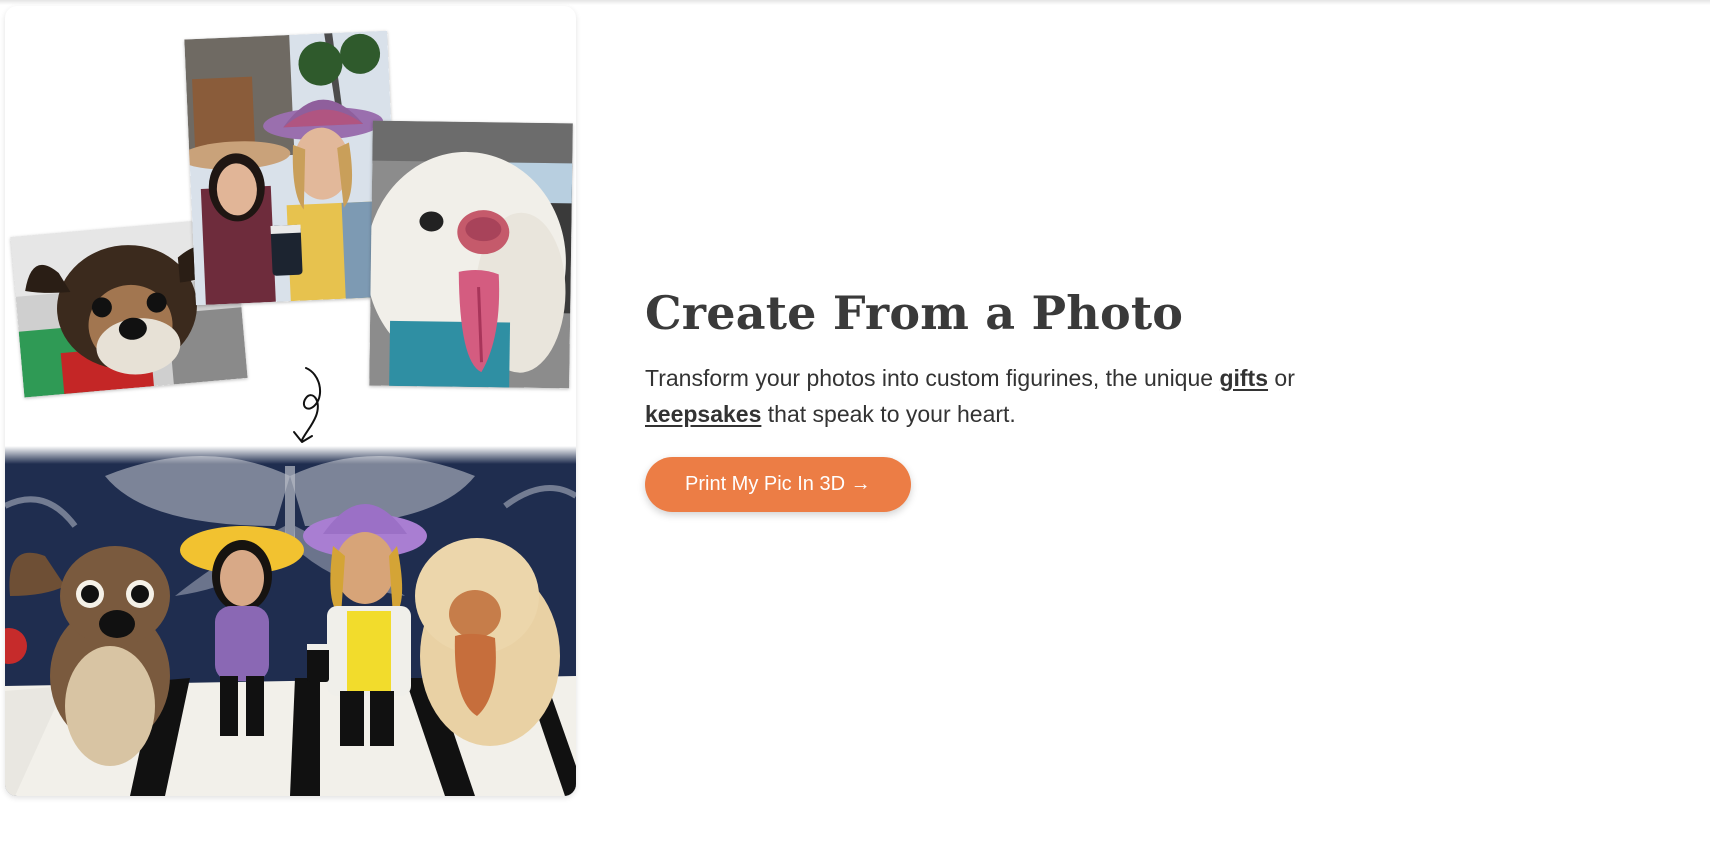 The width and height of the screenshot is (1710, 856). I want to click on figurines-photo, so click(290, 621).